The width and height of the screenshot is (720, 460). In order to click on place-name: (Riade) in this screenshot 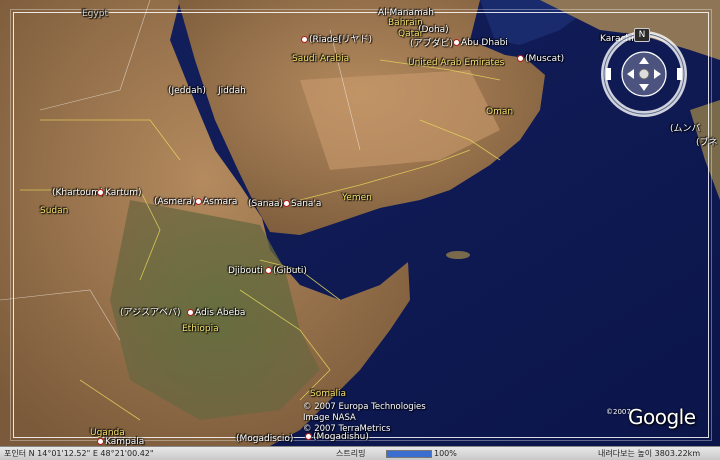, I will do `click(325, 40)`.